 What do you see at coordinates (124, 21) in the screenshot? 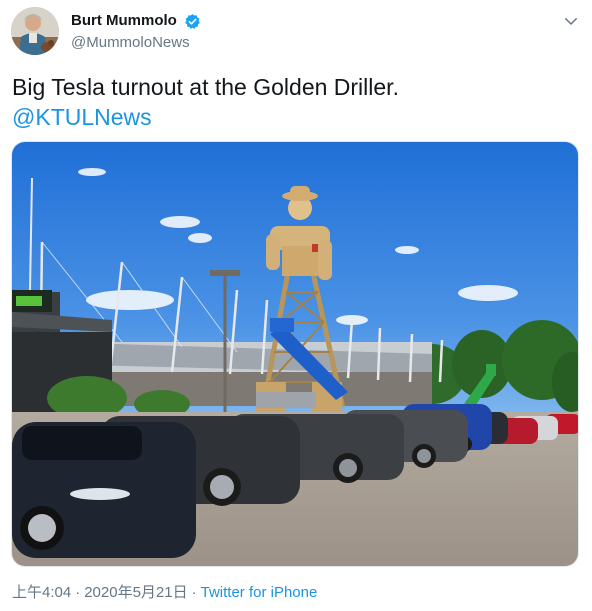
I see `author-display-name: Burt Mummolo` at bounding box center [124, 21].